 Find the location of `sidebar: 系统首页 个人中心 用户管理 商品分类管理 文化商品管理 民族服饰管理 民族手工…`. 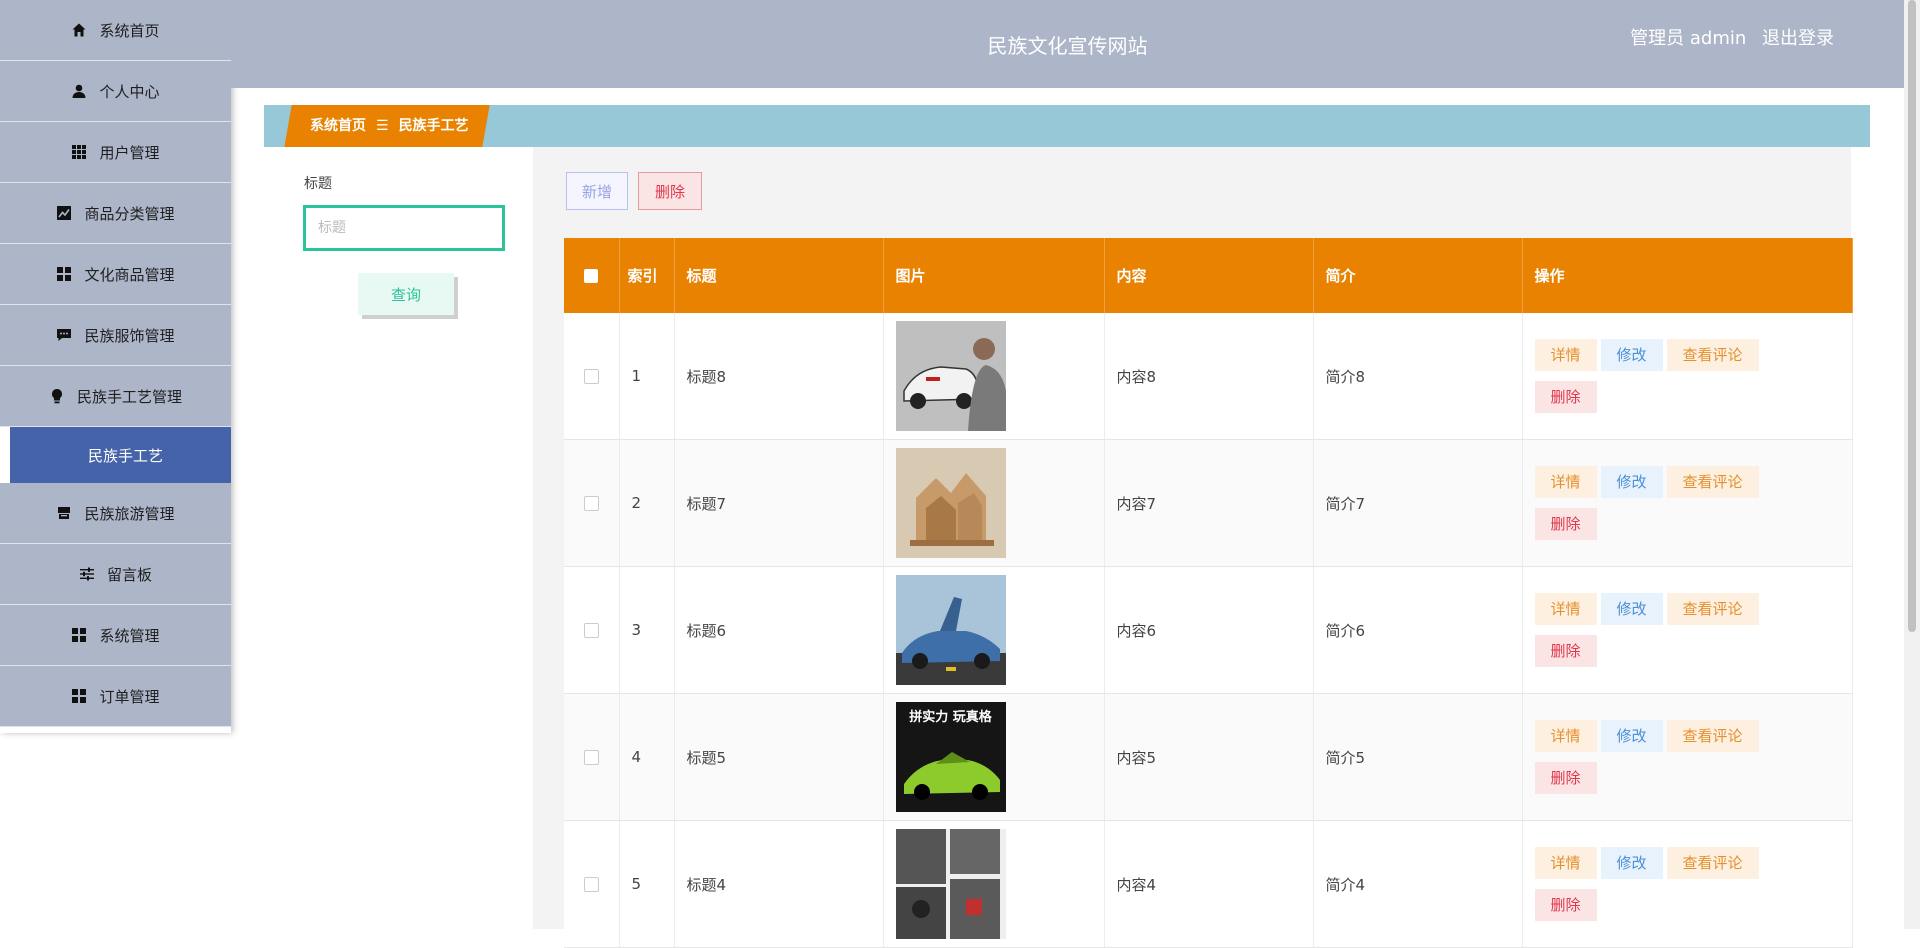

sidebar: 系统首页 个人中心 用户管理 商品分类管理 文化商品管理 民族服饰管理 民族手工… is located at coordinates (115, 366).